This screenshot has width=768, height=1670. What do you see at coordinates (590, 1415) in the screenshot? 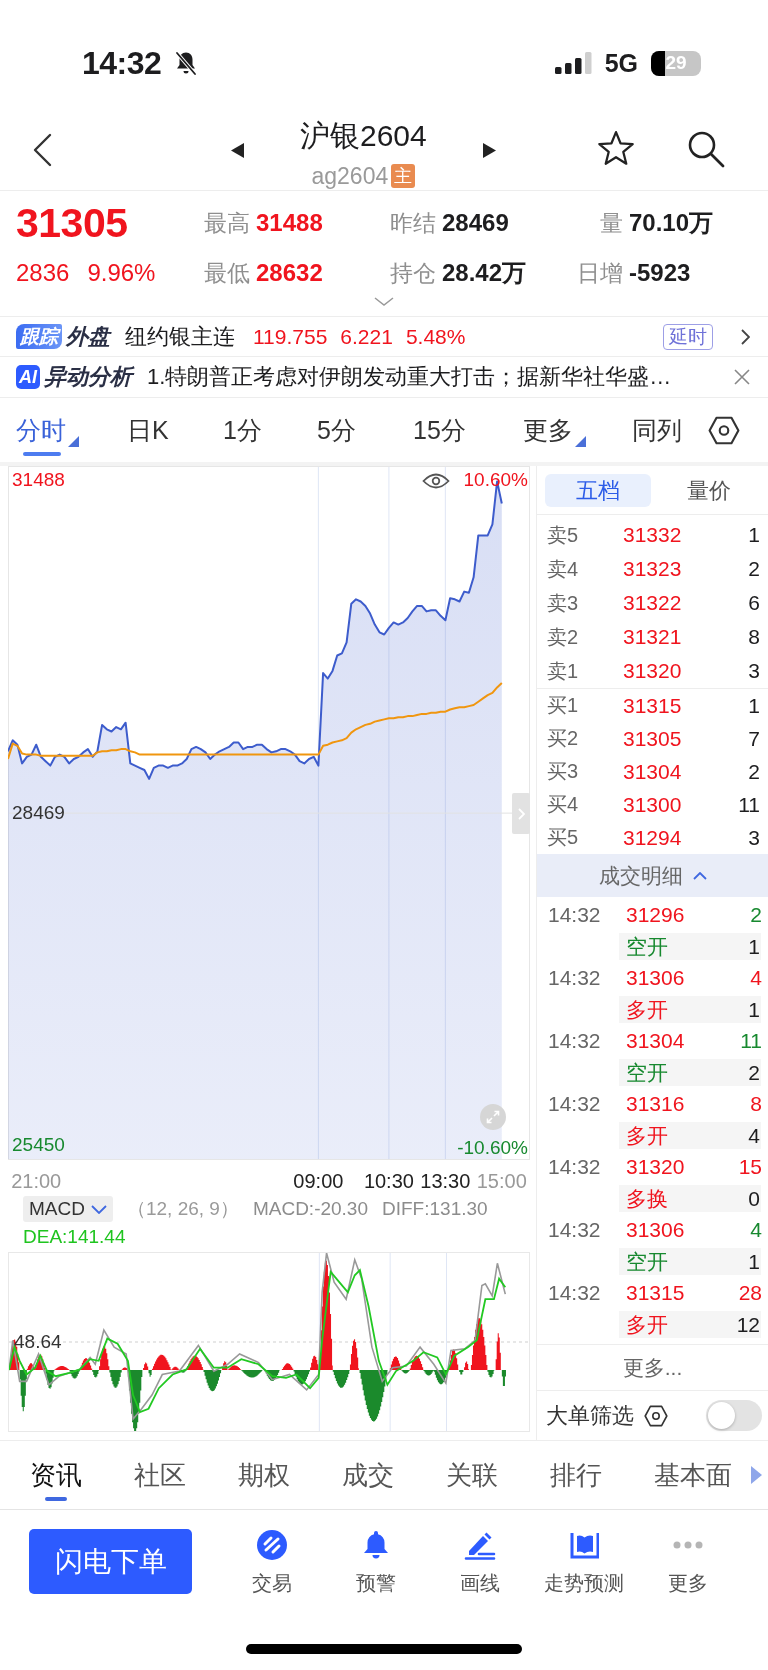
I see `filter-label: 大单筛选` at bounding box center [590, 1415].